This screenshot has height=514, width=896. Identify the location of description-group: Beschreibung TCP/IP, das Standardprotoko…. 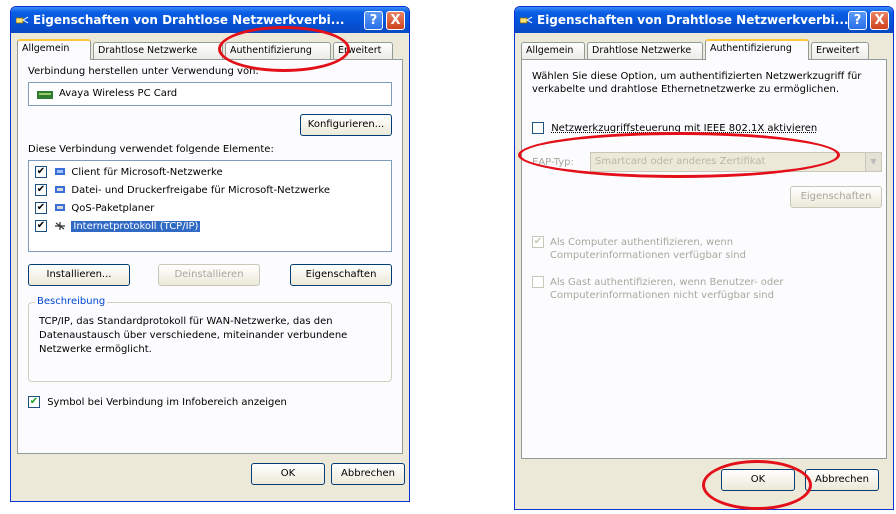
(210, 339).